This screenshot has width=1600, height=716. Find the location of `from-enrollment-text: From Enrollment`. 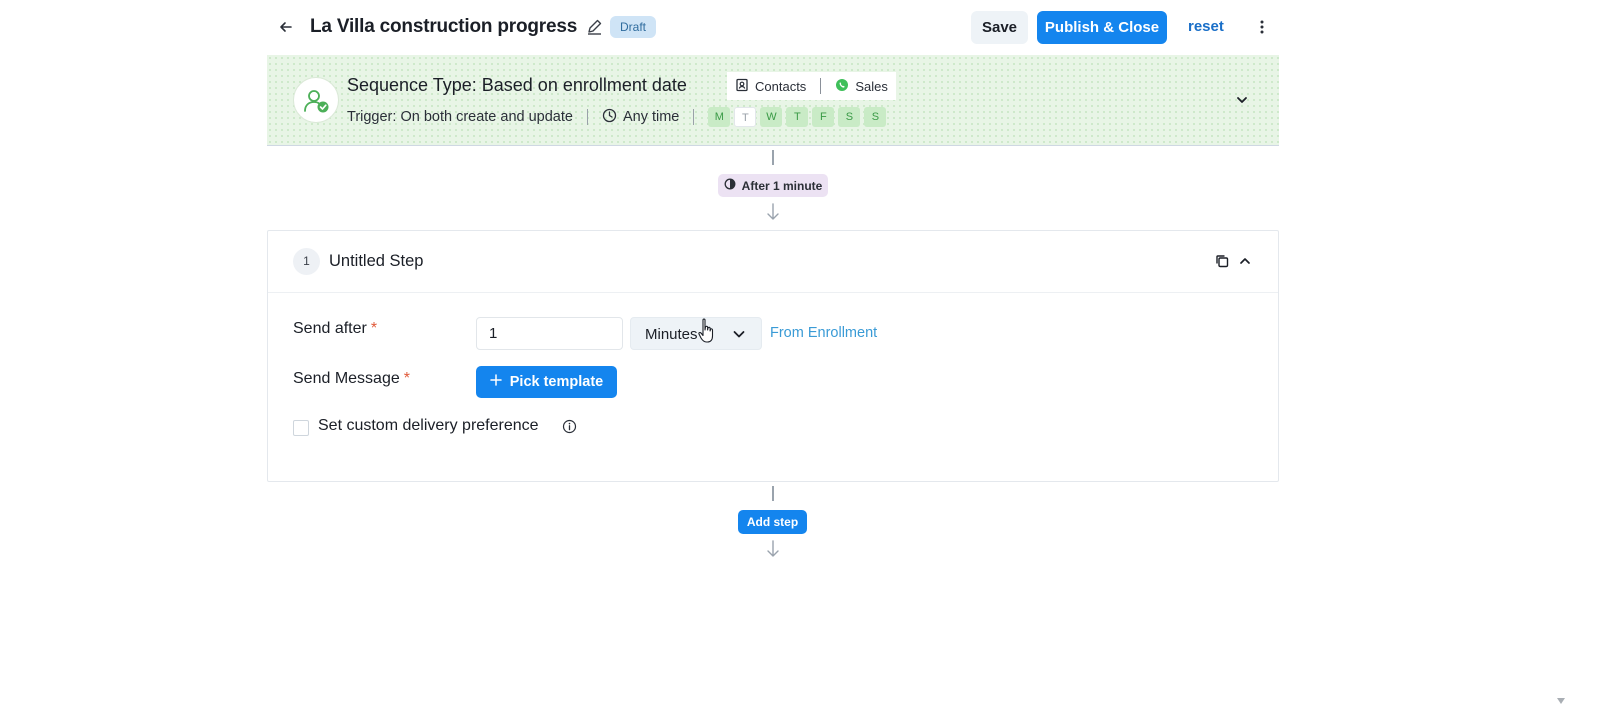

from-enrollment-text: From Enrollment is located at coordinates (824, 333).